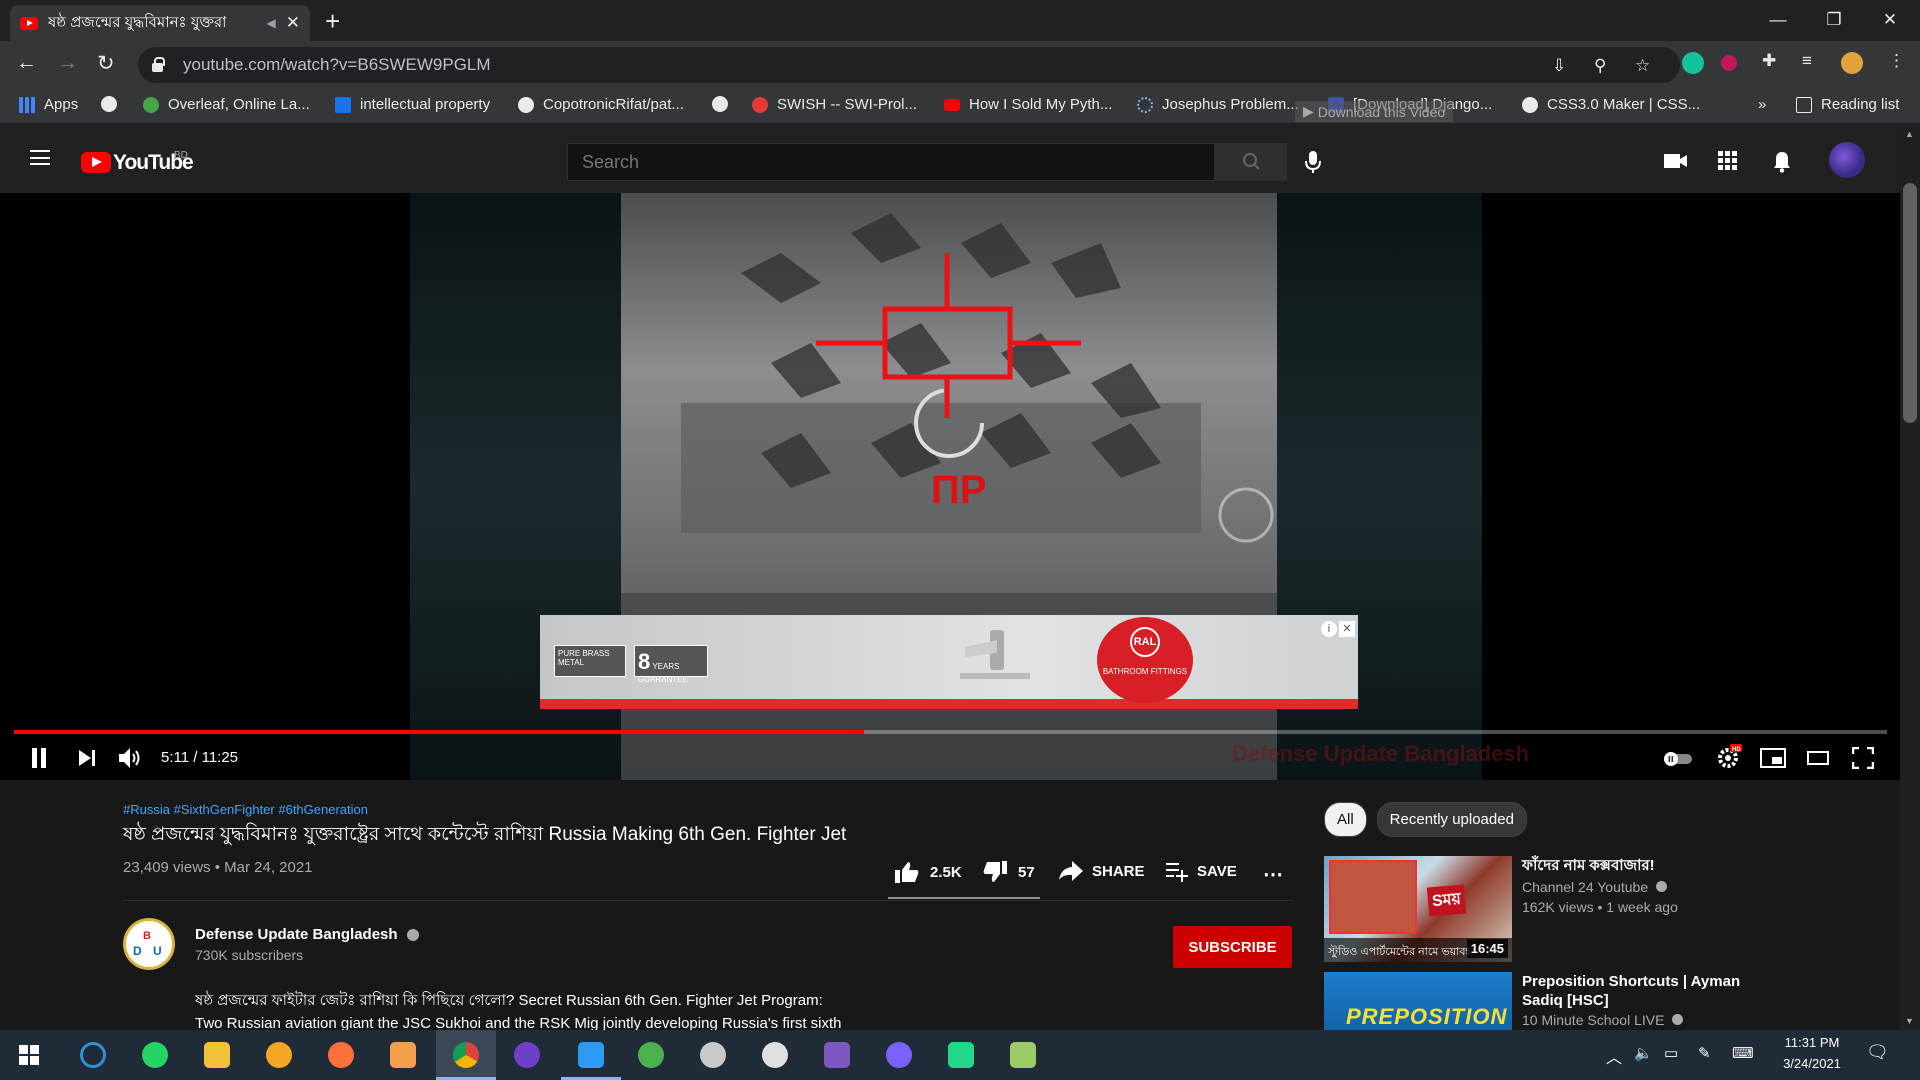 The width and height of the screenshot is (1920, 1080). What do you see at coordinates (1896, 61) in the screenshot?
I see `menu-dots-icon: ⋮` at bounding box center [1896, 61].